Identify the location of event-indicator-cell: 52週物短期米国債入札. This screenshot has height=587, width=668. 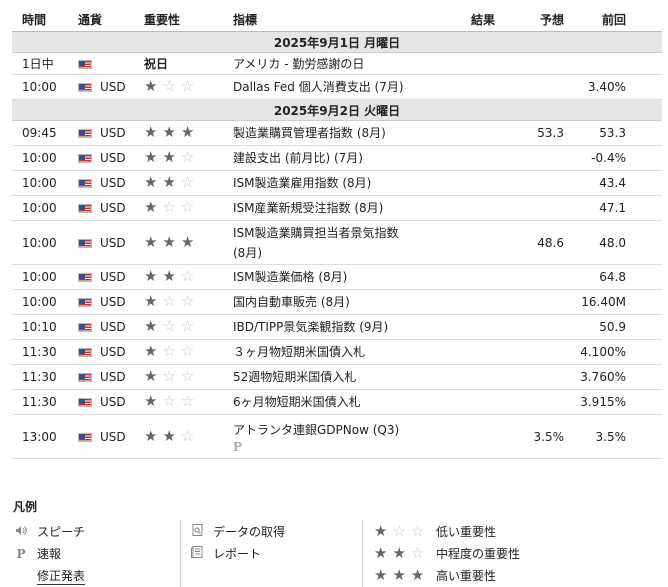
(335, 377).